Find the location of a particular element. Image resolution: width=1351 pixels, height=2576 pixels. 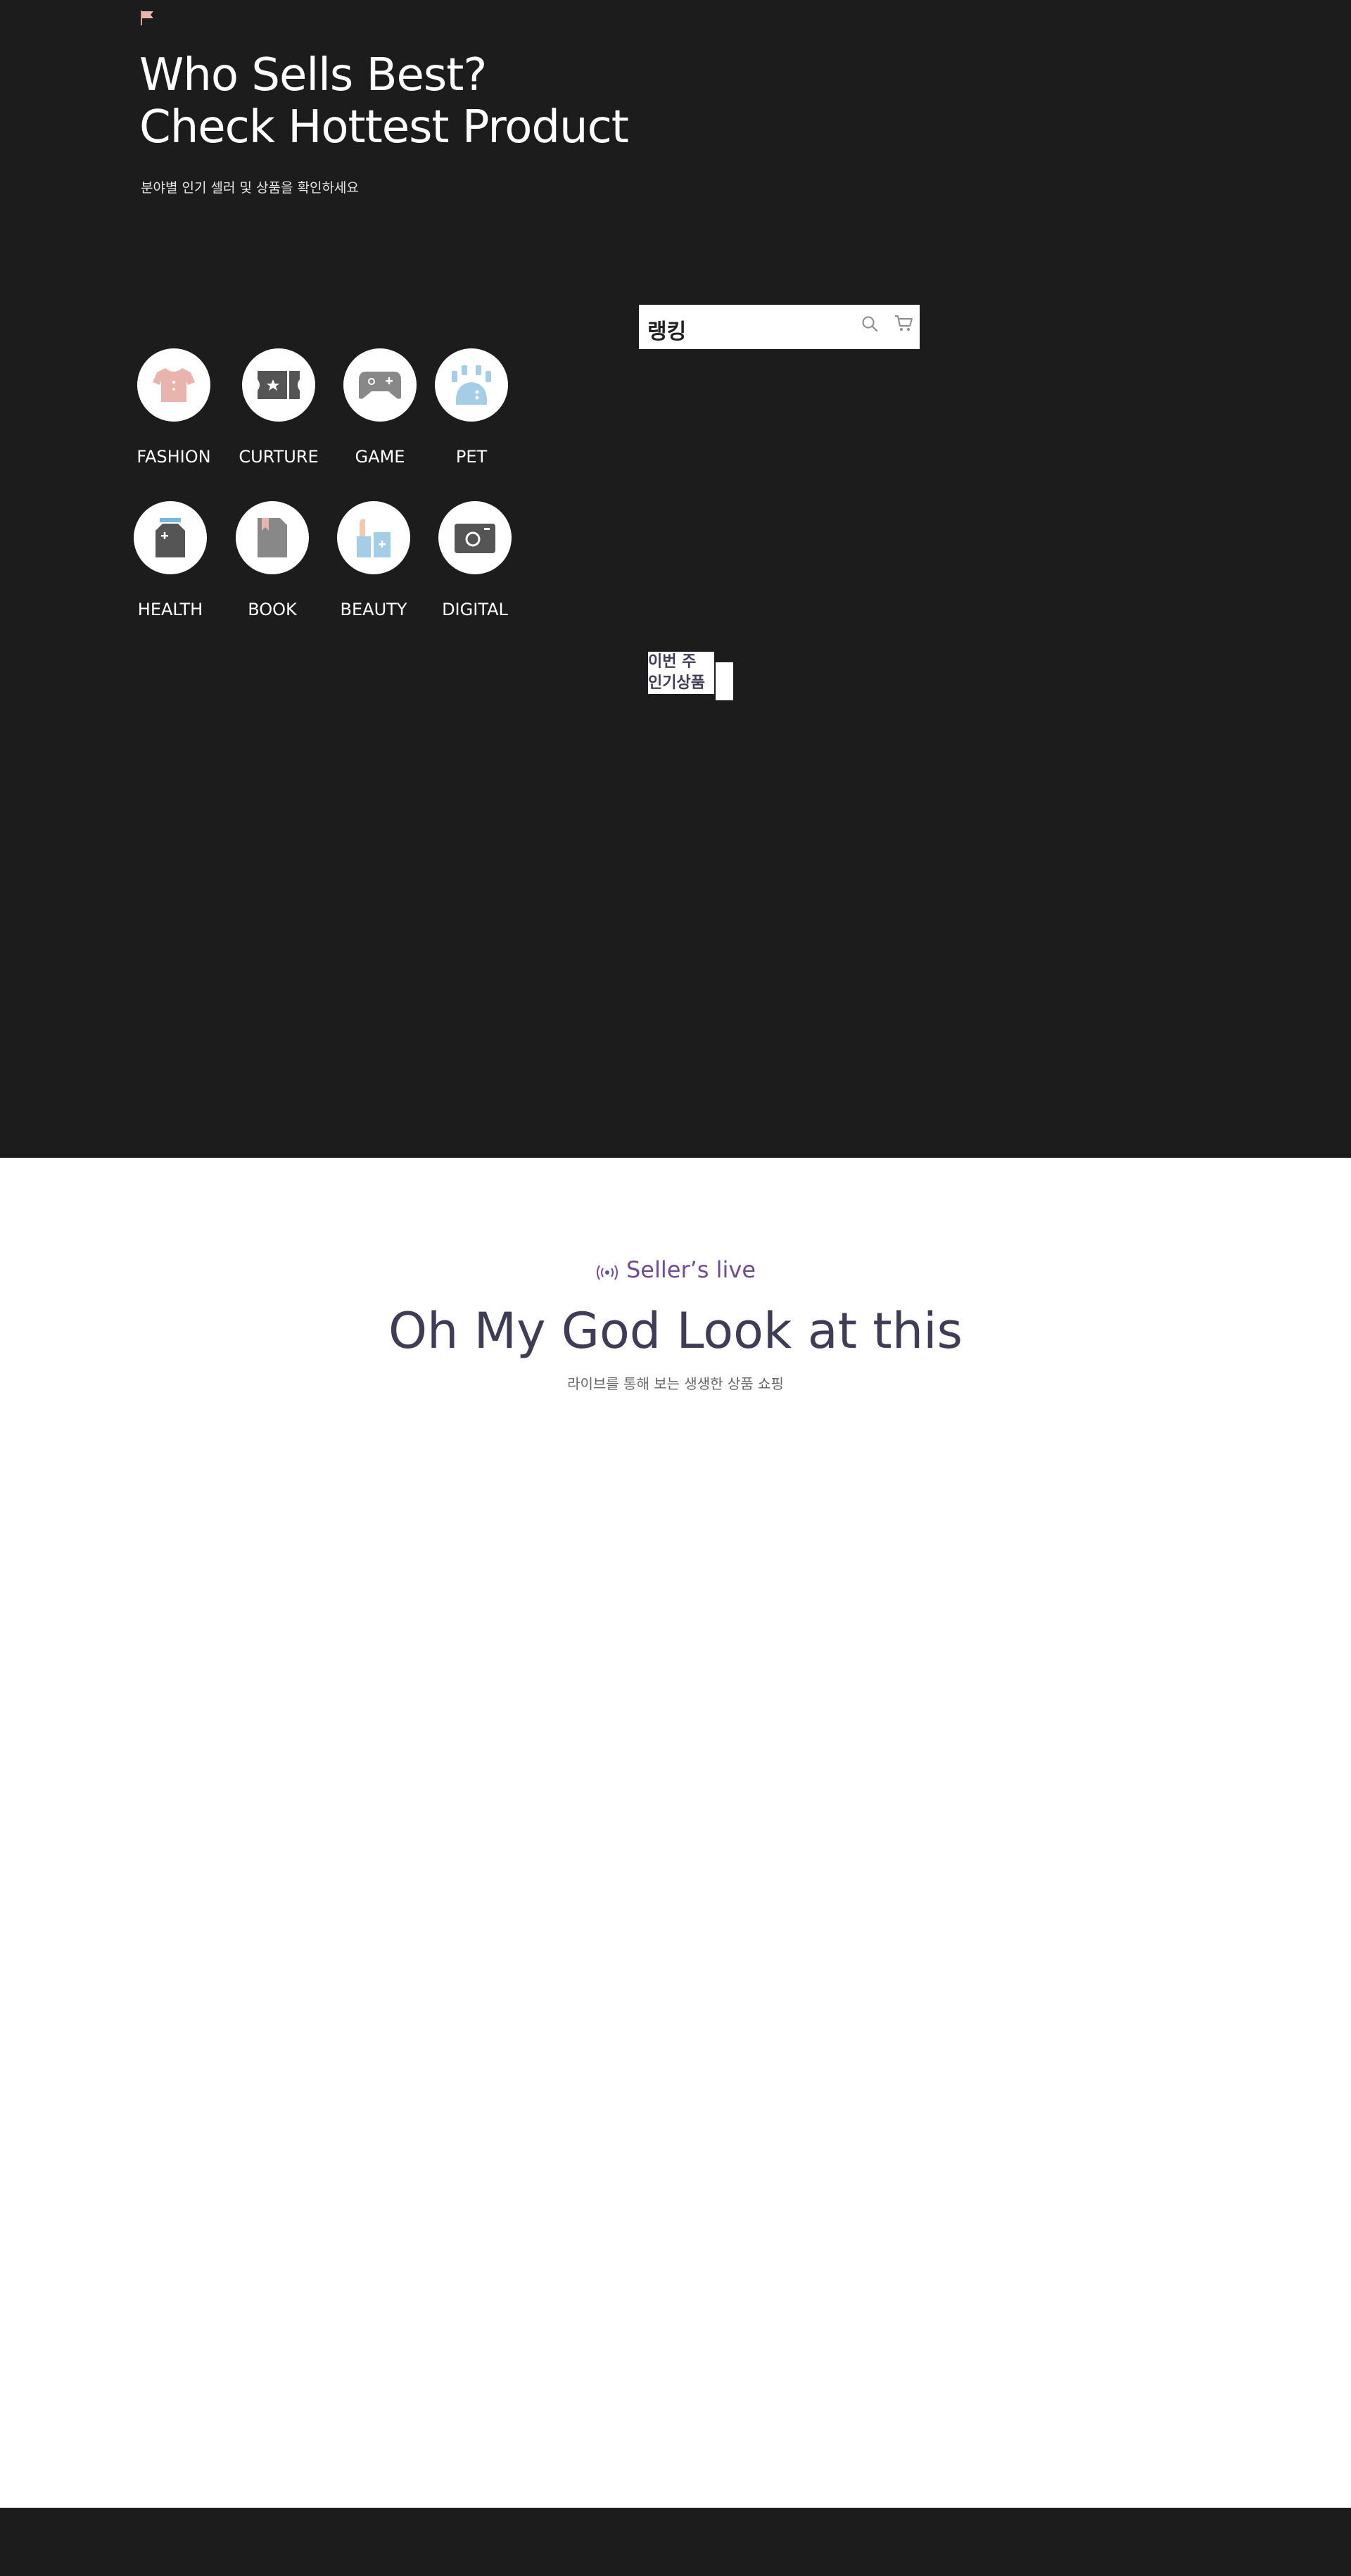

category-label: BEAUTY is located at coordinates (373, 609).